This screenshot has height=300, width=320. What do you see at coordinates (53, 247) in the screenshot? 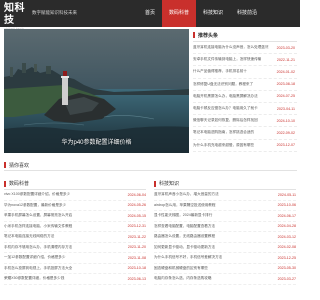
I see `item-title: 手机内存不够用怎么办，手机清理内存方法` at bounding box center [53, 247].